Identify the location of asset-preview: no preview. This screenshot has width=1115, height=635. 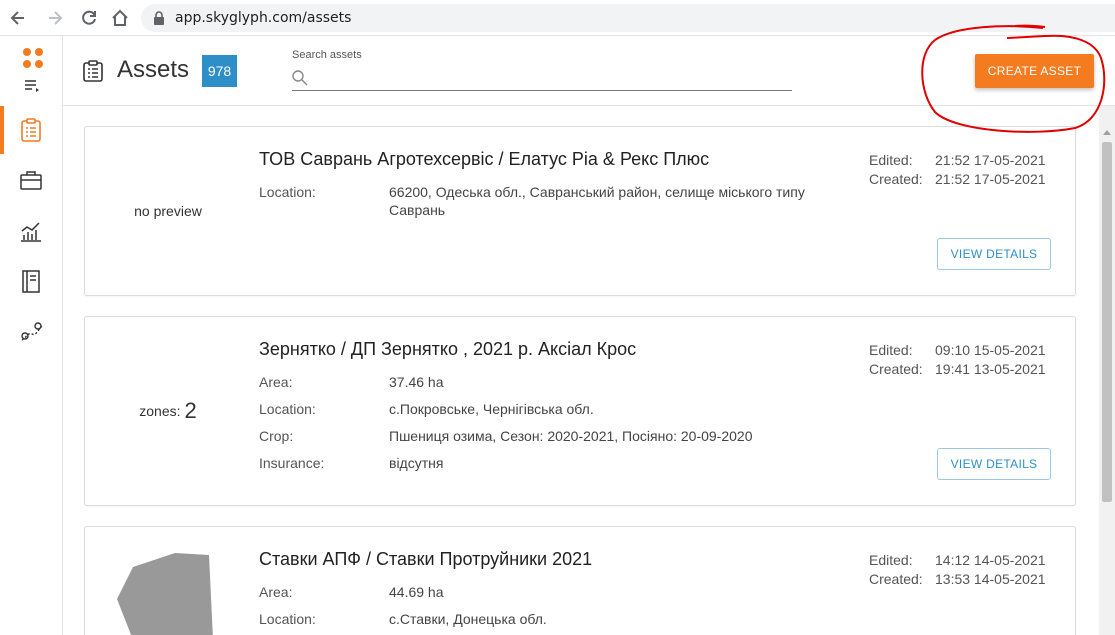
(168, 211).